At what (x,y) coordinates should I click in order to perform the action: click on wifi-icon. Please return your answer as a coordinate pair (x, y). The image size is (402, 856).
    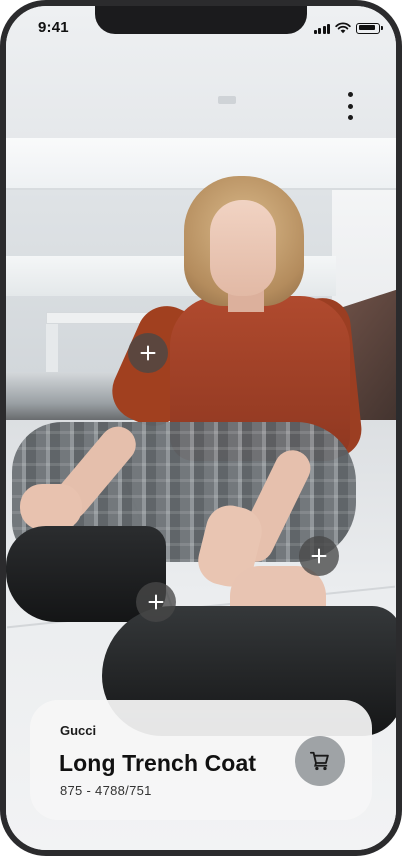
    Looking at the image, I should click on (343, 28).